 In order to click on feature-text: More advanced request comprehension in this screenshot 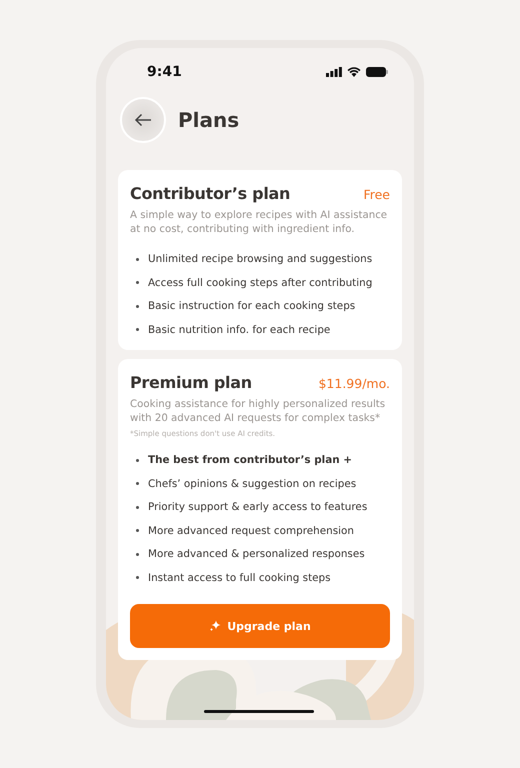, I will do `click(251, 530)`.